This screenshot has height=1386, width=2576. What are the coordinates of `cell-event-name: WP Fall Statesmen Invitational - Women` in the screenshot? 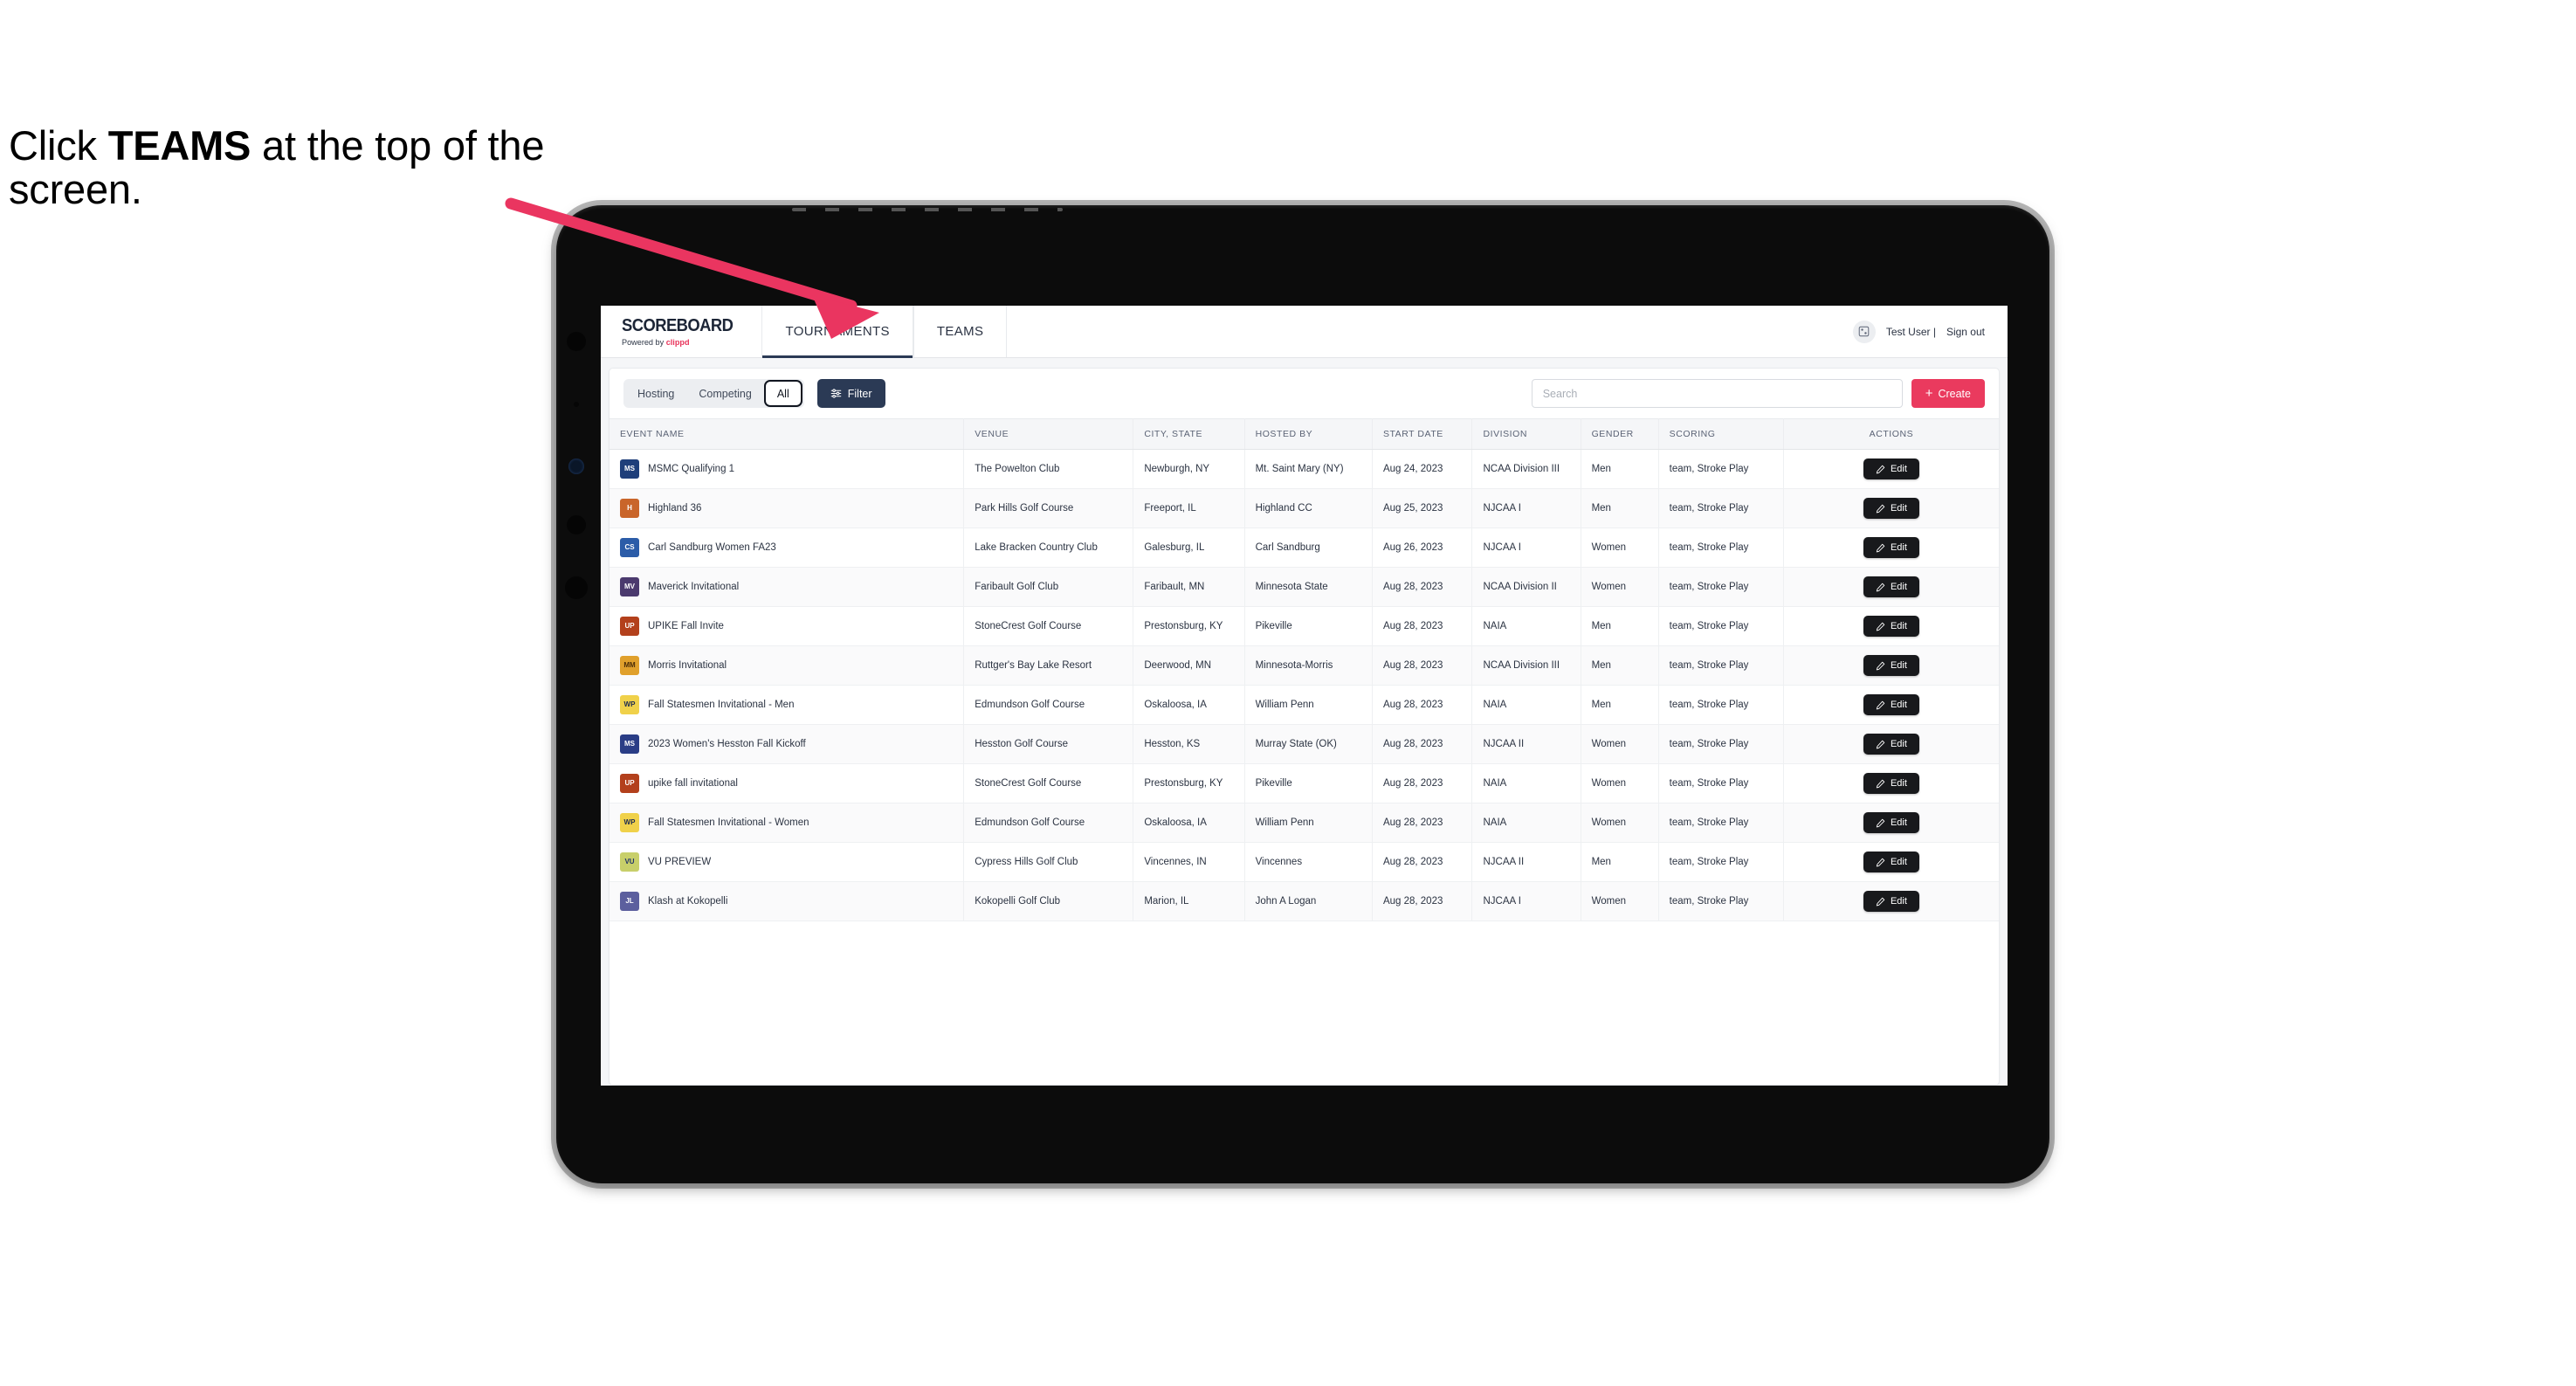 It's located at (787, 823).